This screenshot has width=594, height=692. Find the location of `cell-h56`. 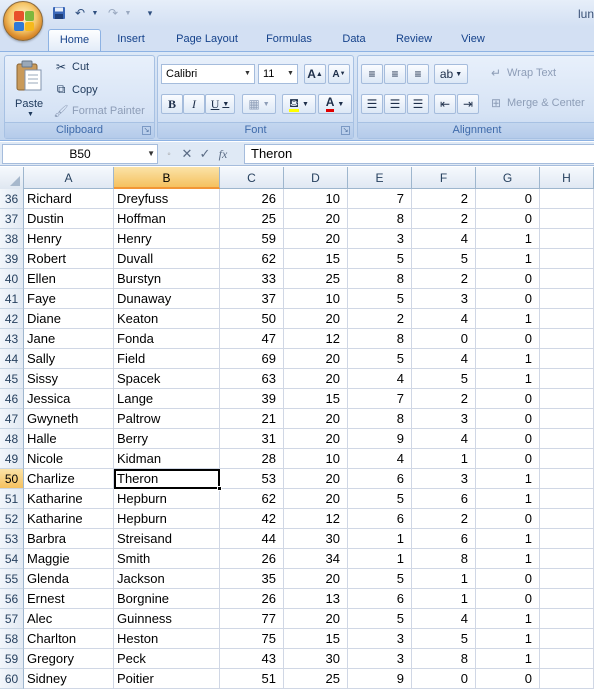

cell-h56 is located at coordinates (567, 599).